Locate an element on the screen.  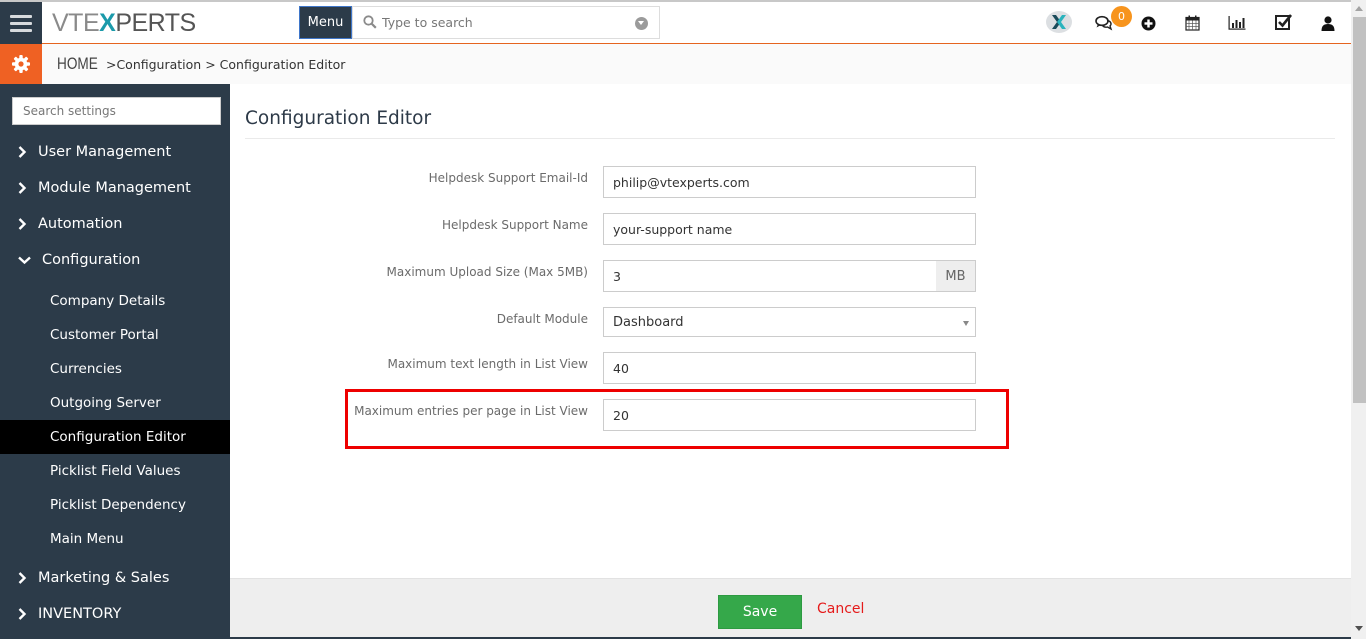
reports-chart-icon is located at coordinates (1237, 23).